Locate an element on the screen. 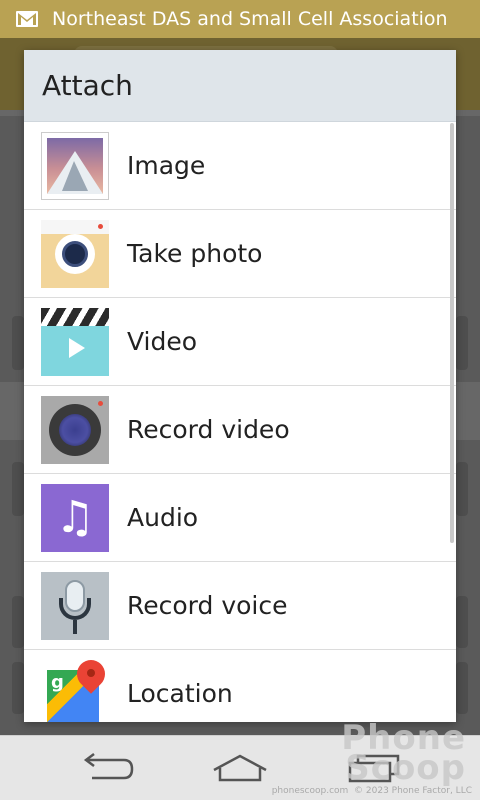  video-icon is located at coordinates (75, 341).